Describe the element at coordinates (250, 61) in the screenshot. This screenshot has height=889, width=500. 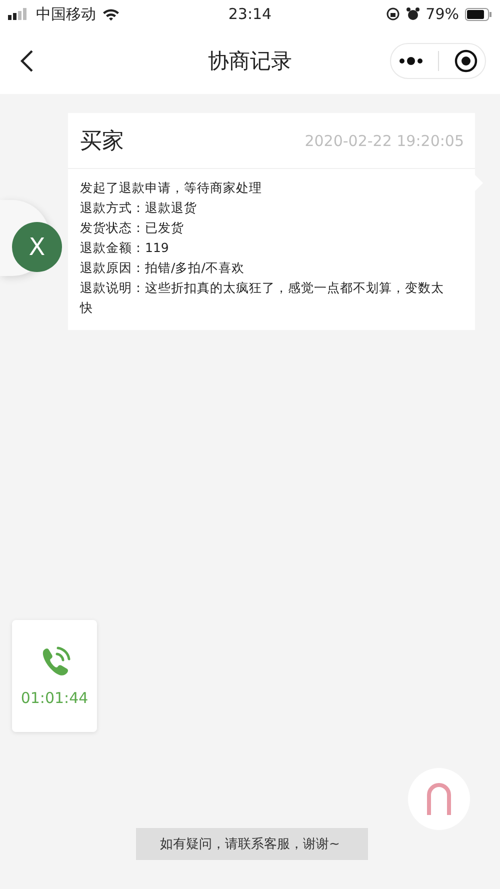
I see `page-title: 协商记录` at that location.